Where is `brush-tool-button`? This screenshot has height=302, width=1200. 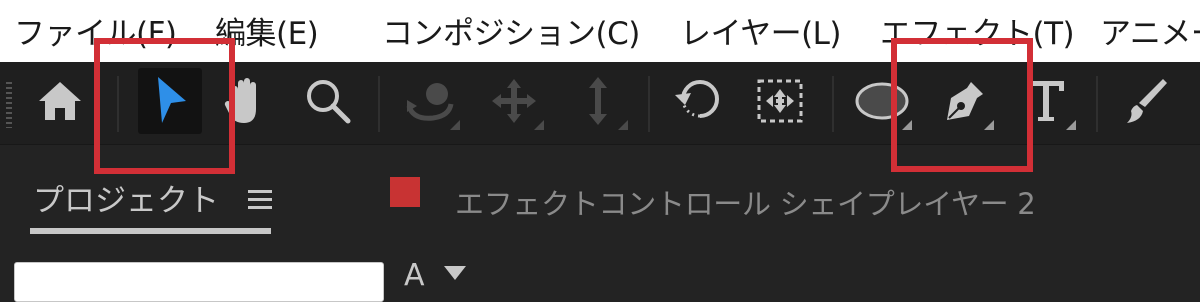 brush-tool-button is located at coordinates (1146, 101).